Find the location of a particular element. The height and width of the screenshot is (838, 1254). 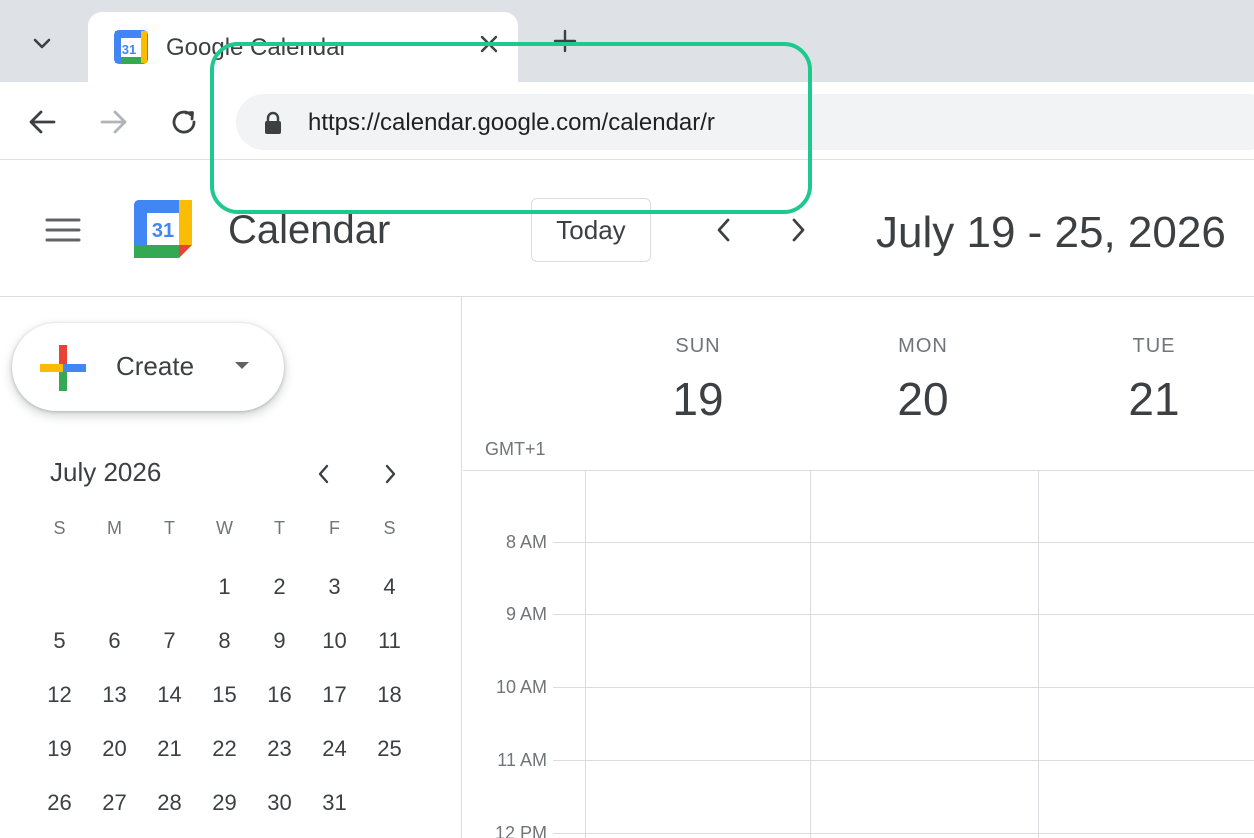

chevron-down-icon is located at coordinates (42, 43).